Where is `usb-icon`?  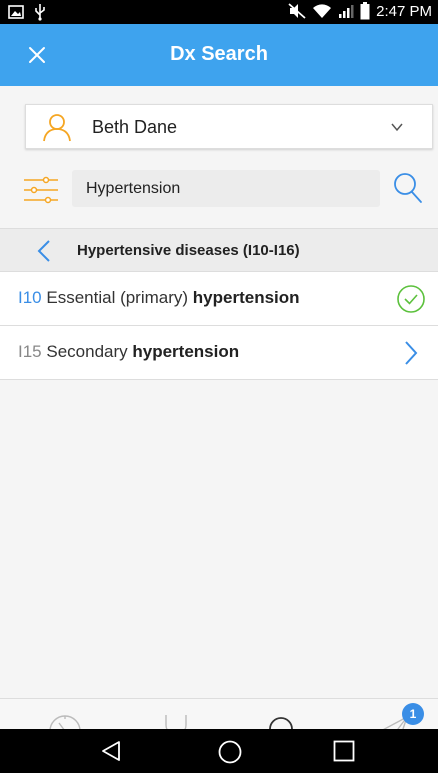 usb-icon is located at coordinates (40, 12).